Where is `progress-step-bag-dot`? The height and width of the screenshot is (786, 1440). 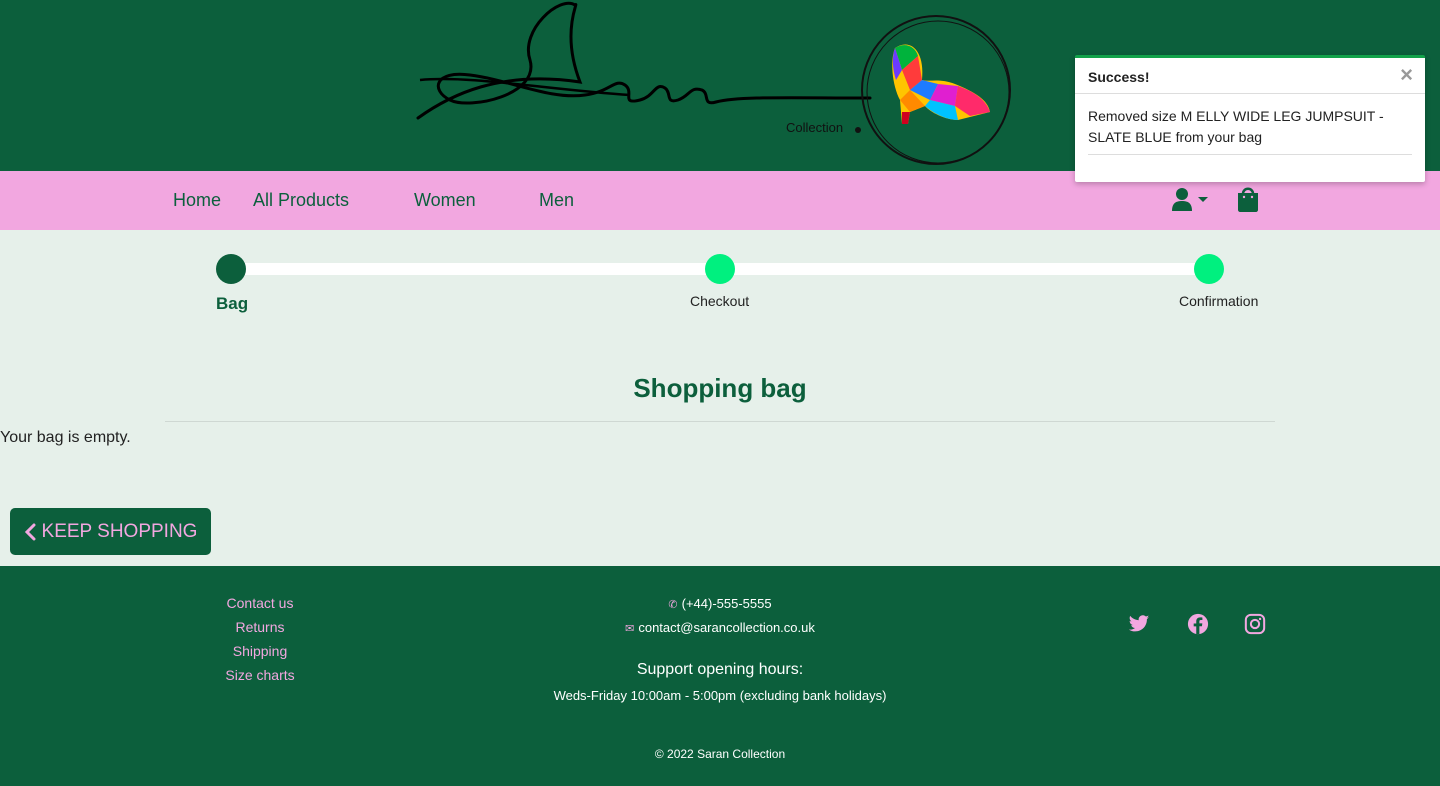
progress-step-bag-dot is located at coordinates (231, 269).